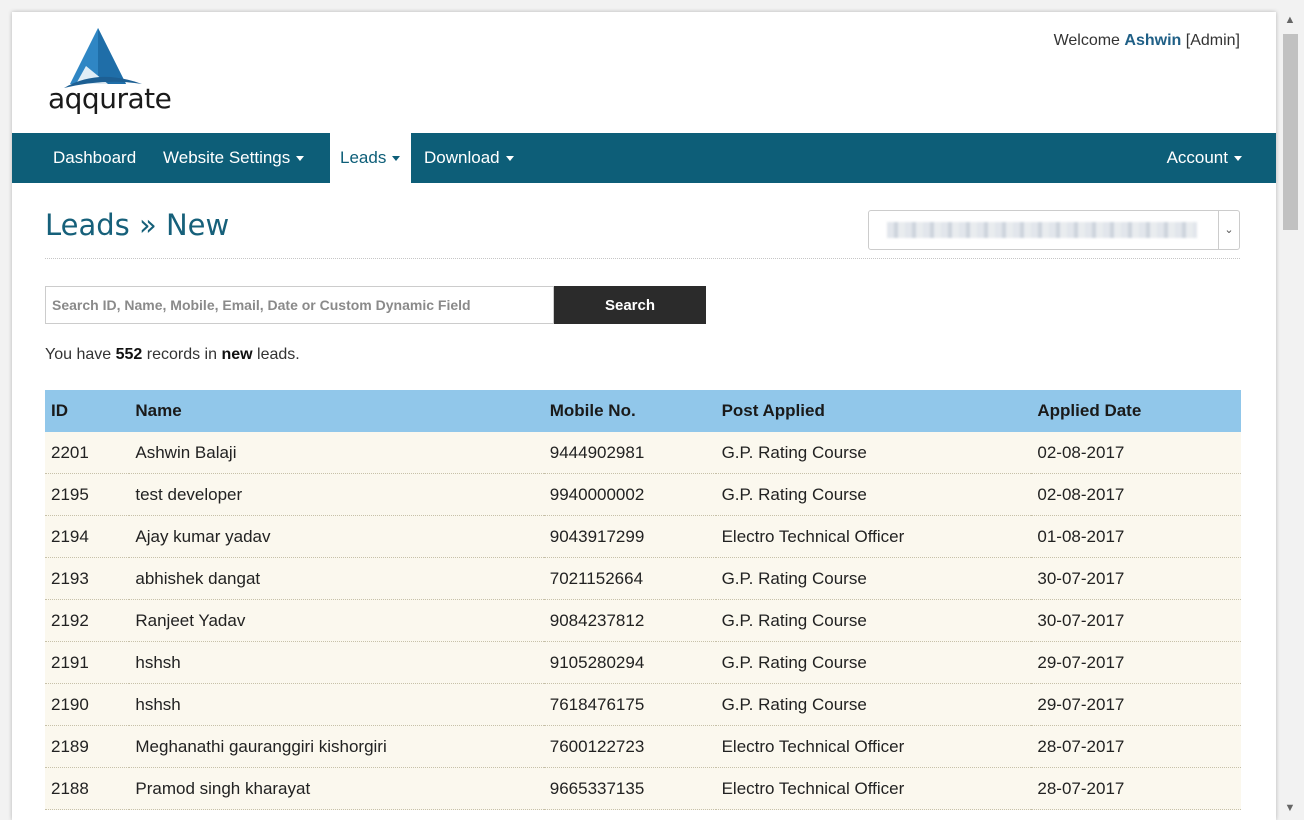 This screenshot has width=1304, height=820. Describe the element at coordinates (237, 354) in the screenshot. I see `summary-category: new` at that location.